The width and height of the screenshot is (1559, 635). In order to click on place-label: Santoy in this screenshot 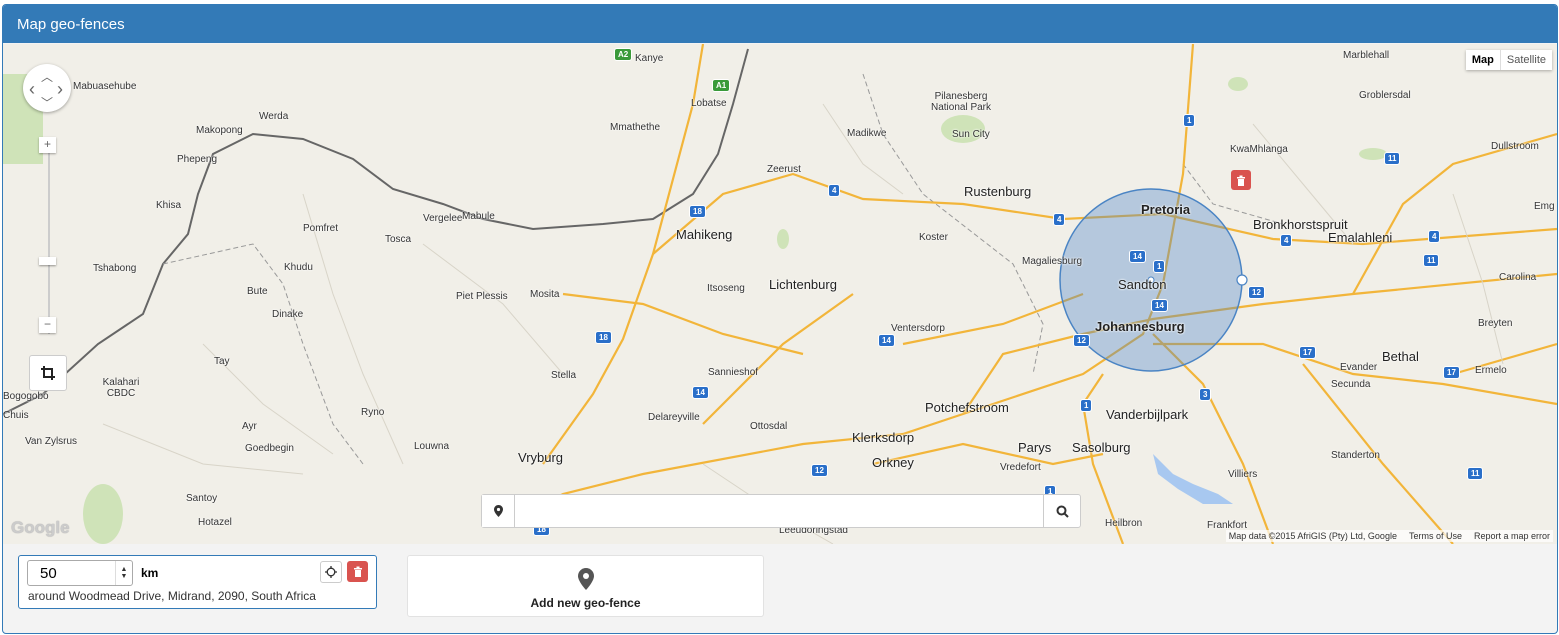, I will do `click(202, 498)`.